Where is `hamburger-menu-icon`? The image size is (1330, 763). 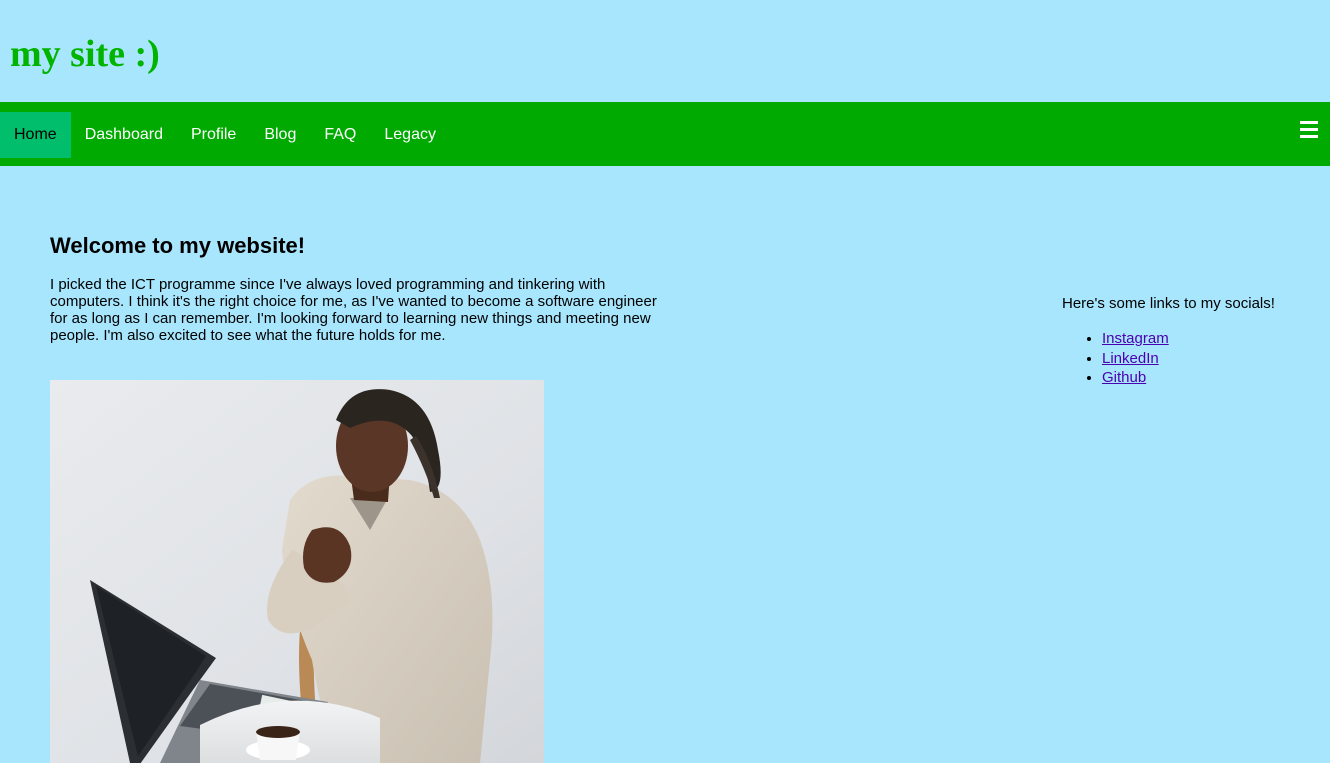
hamburger-menu-icon is located at coordinates (1309, 130).